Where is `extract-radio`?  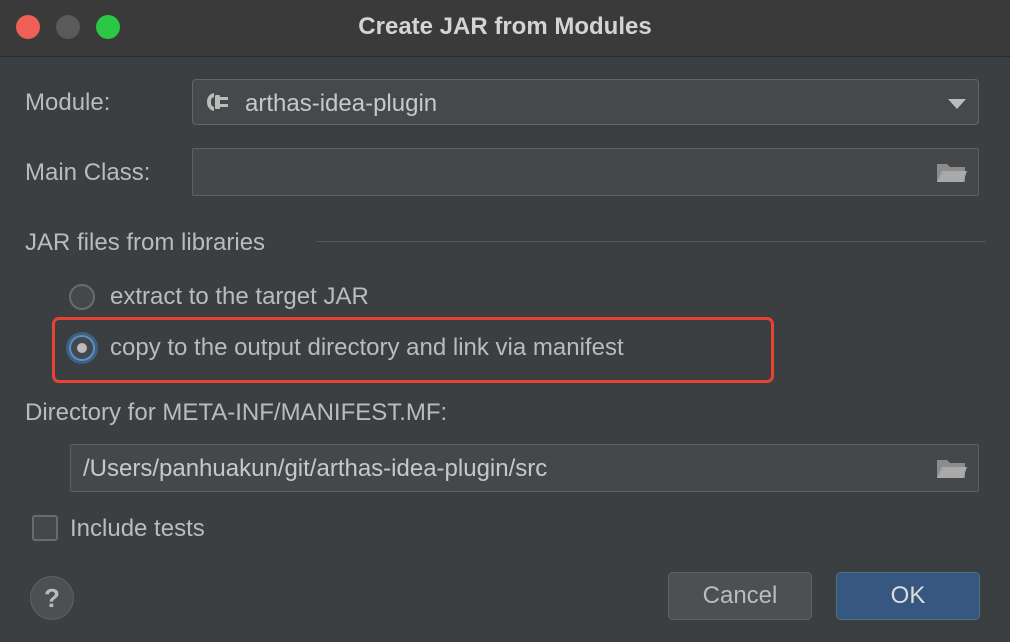 extract-radio is located at coordinates (82, 297).